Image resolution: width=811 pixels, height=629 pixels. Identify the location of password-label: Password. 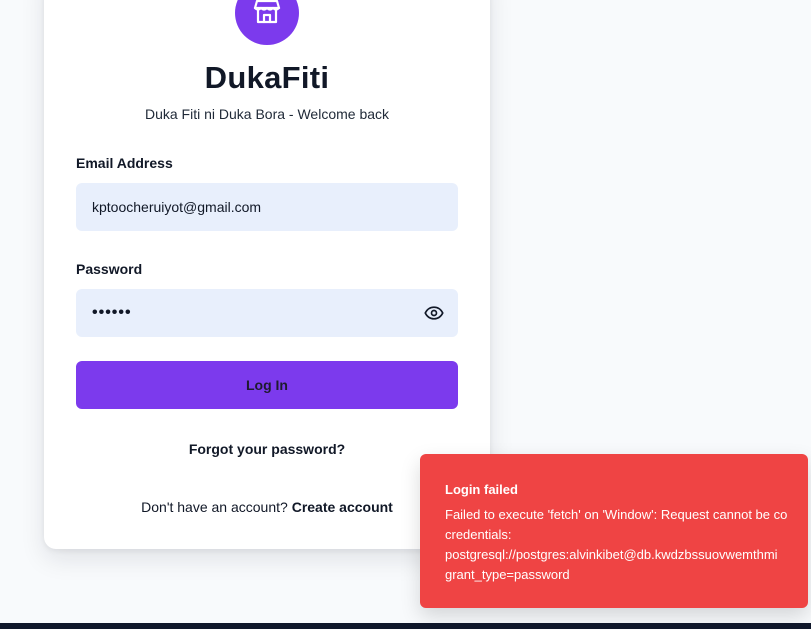
(109, 269).